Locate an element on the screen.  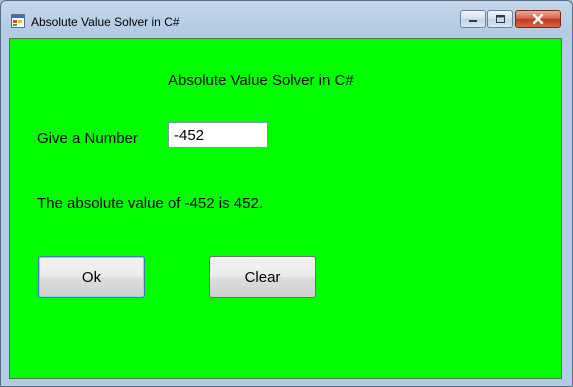
maximize-icon is located at coordinates (500, 19).